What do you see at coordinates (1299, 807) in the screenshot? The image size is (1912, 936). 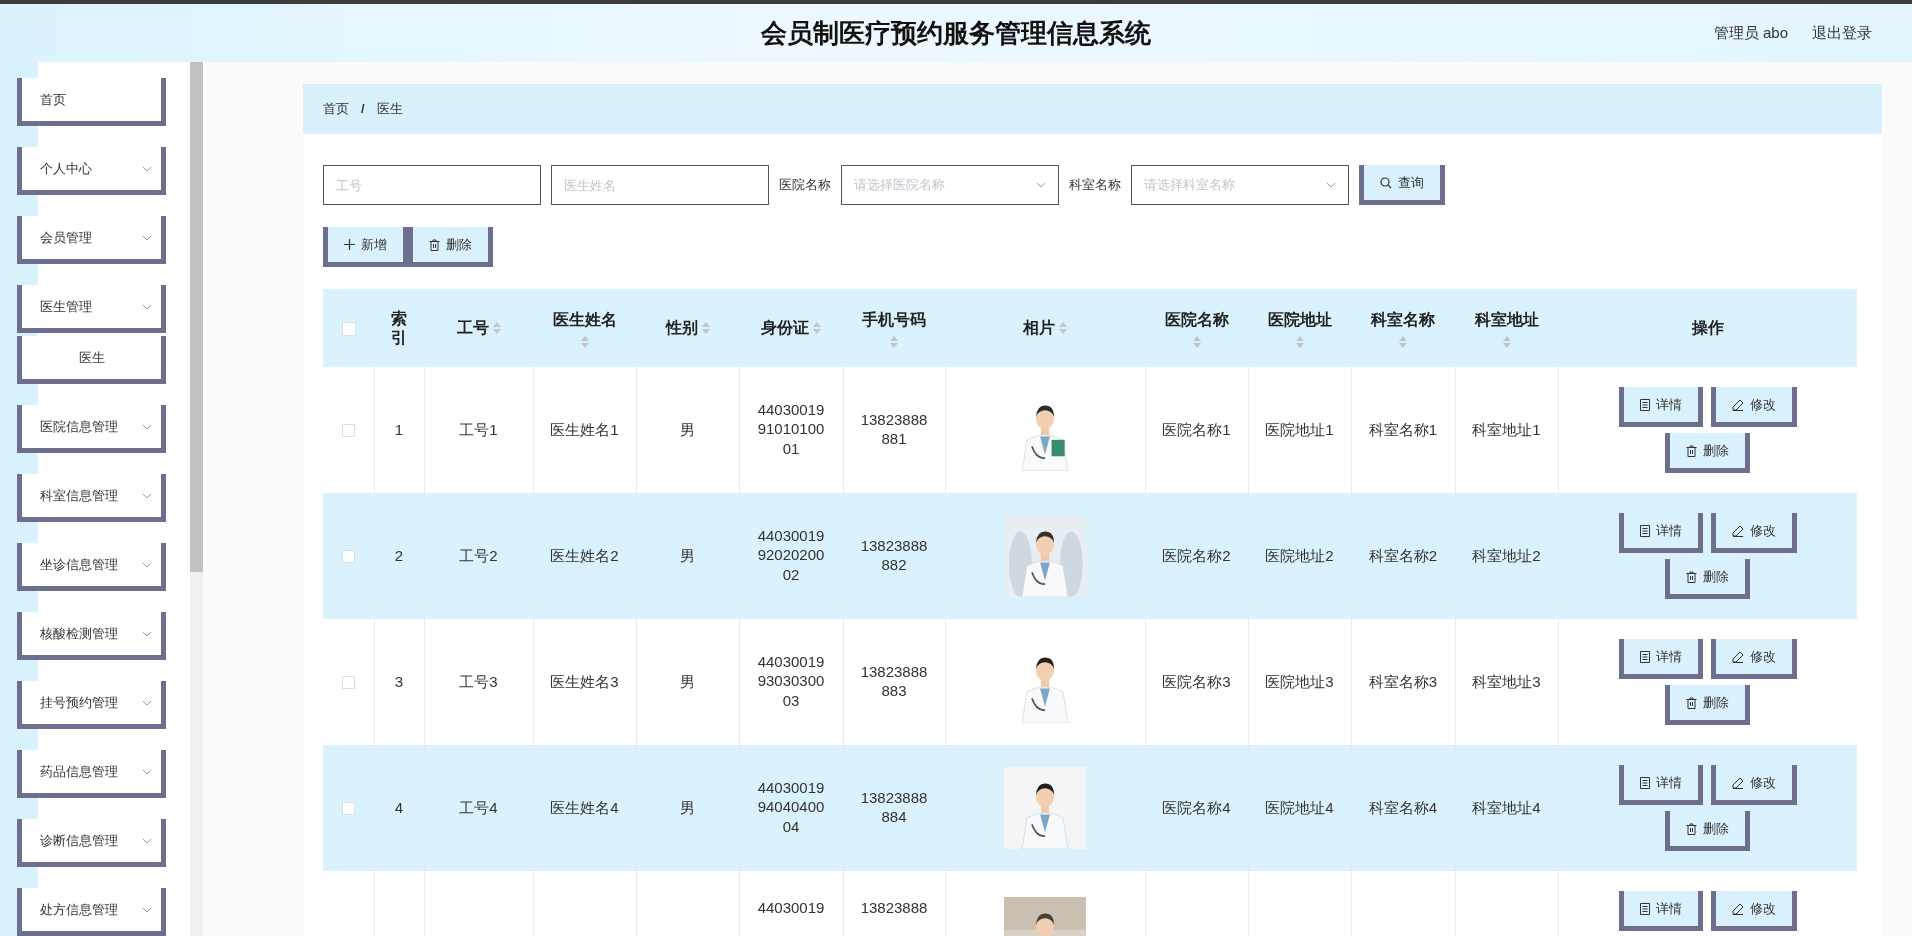 I see `table-cell: 医院地址4` at bounding box center [1299, 807].